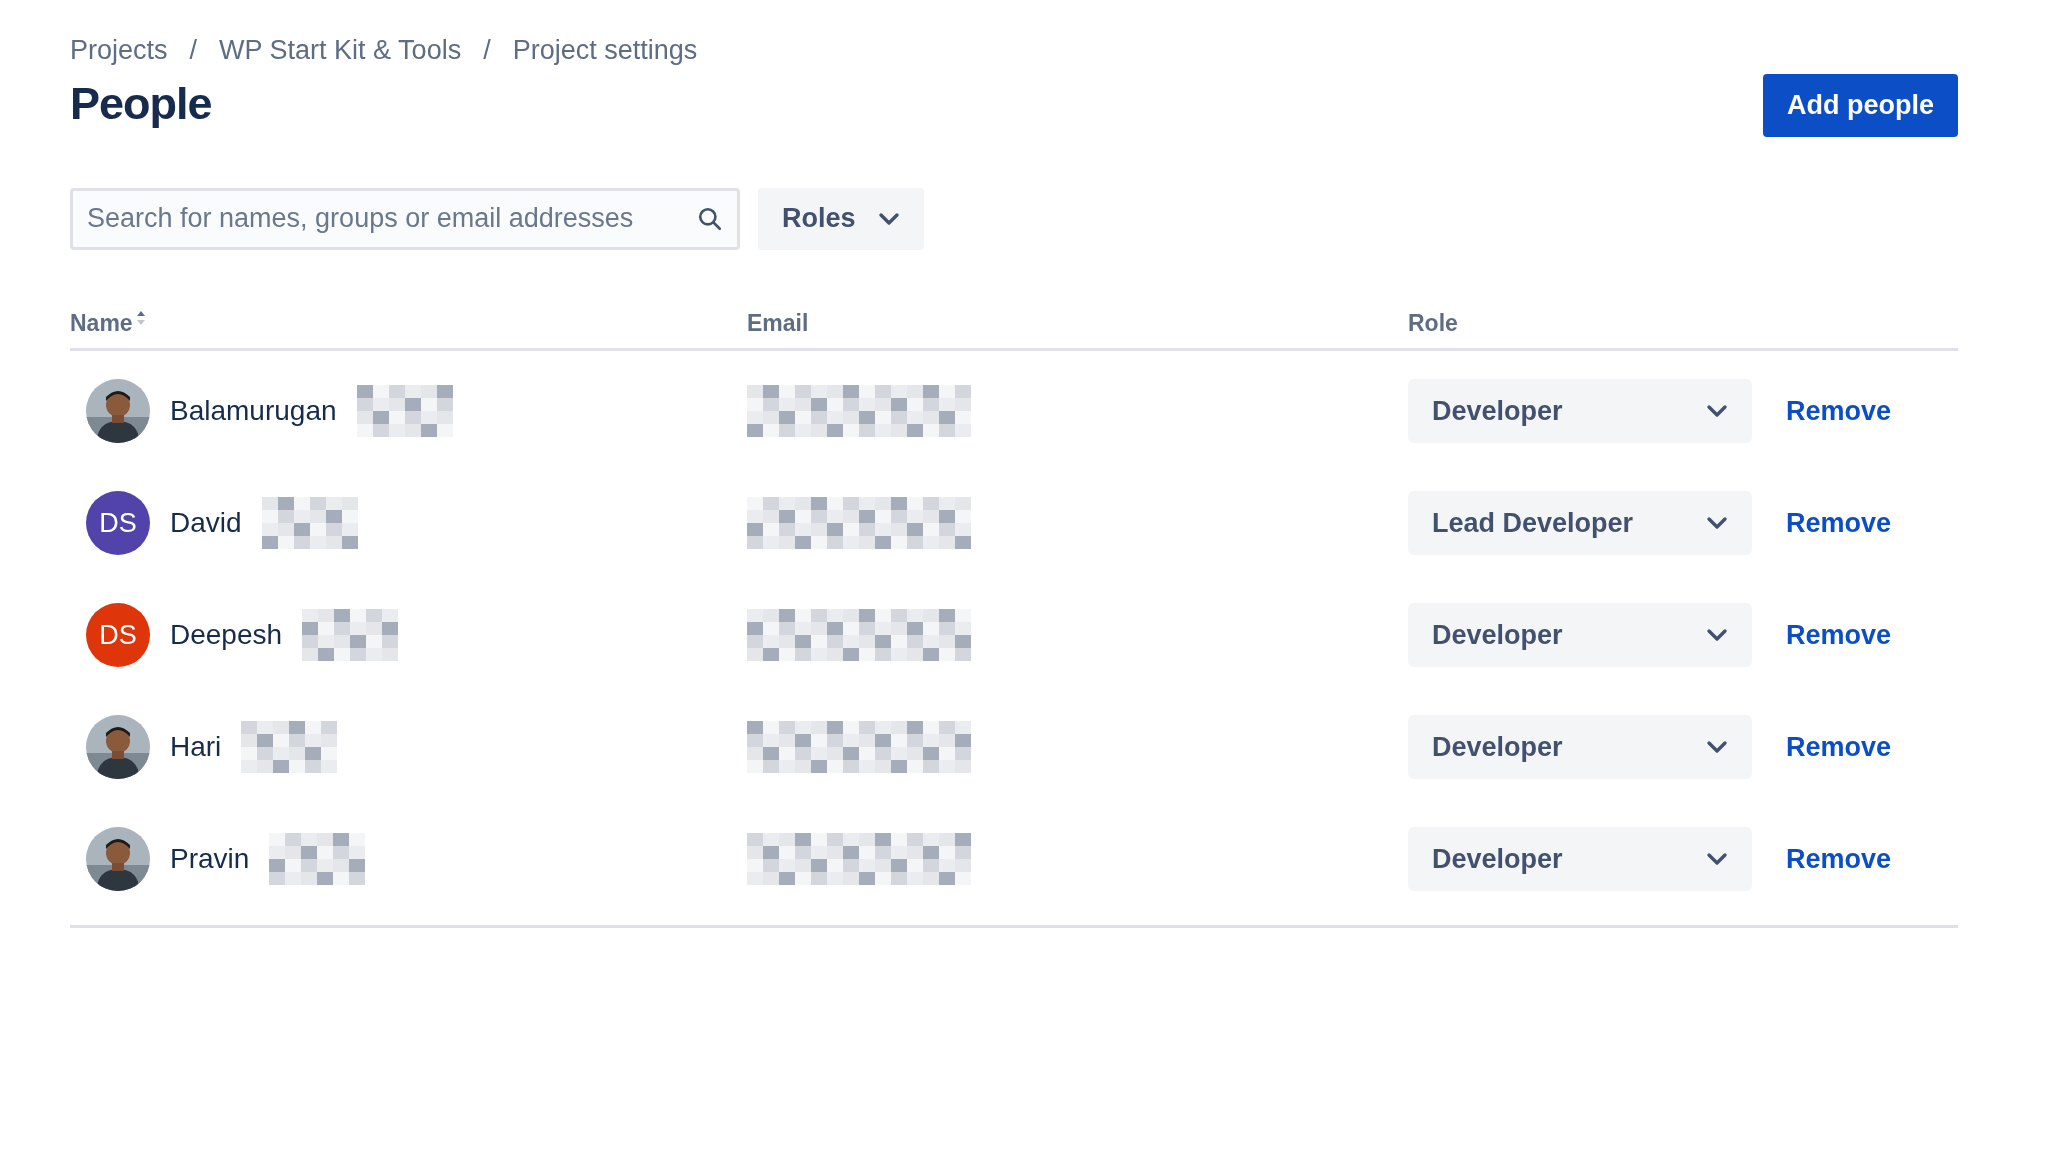 The image size is (2068, 1160). I want to click on breadcrumb-link: Project settings, so click(605, 50).